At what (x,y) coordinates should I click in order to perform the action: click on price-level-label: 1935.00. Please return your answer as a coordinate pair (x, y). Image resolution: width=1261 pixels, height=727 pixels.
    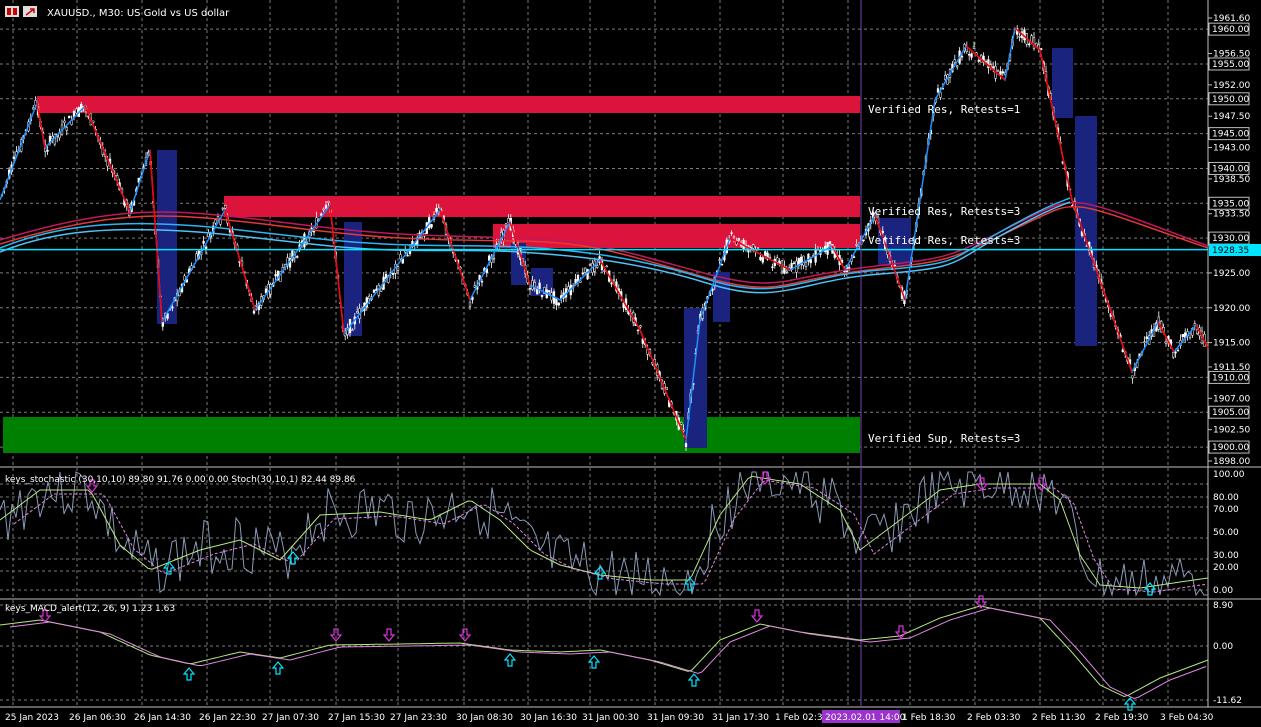
    Looking at the image, I should click on (1230, 204).